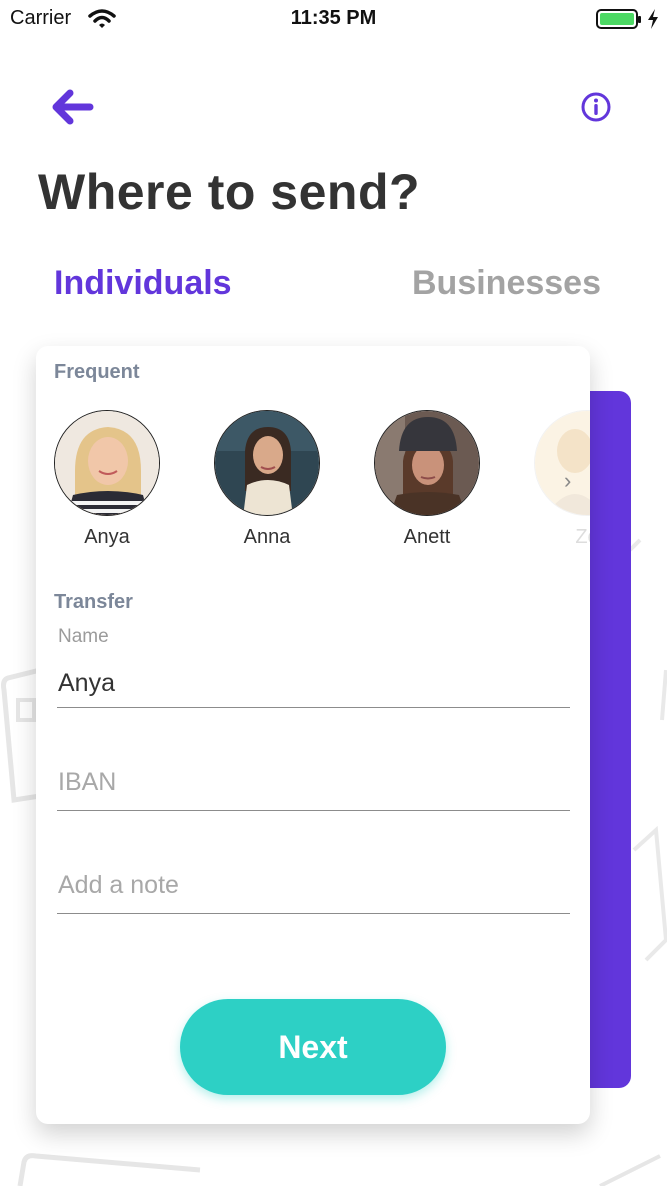 The height and width of the screenshot is (1186, 667). I want to click on contact-anett: Anett, so click(427, 479).